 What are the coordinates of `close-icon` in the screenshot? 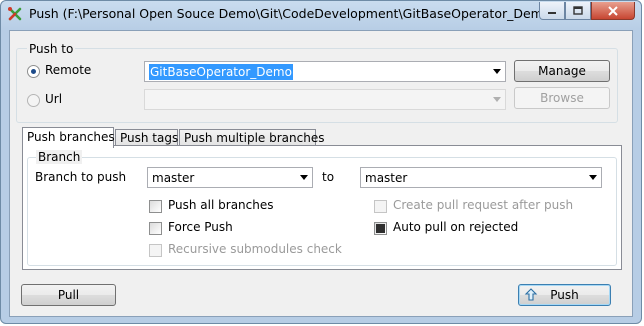 It's located at (613, 10).